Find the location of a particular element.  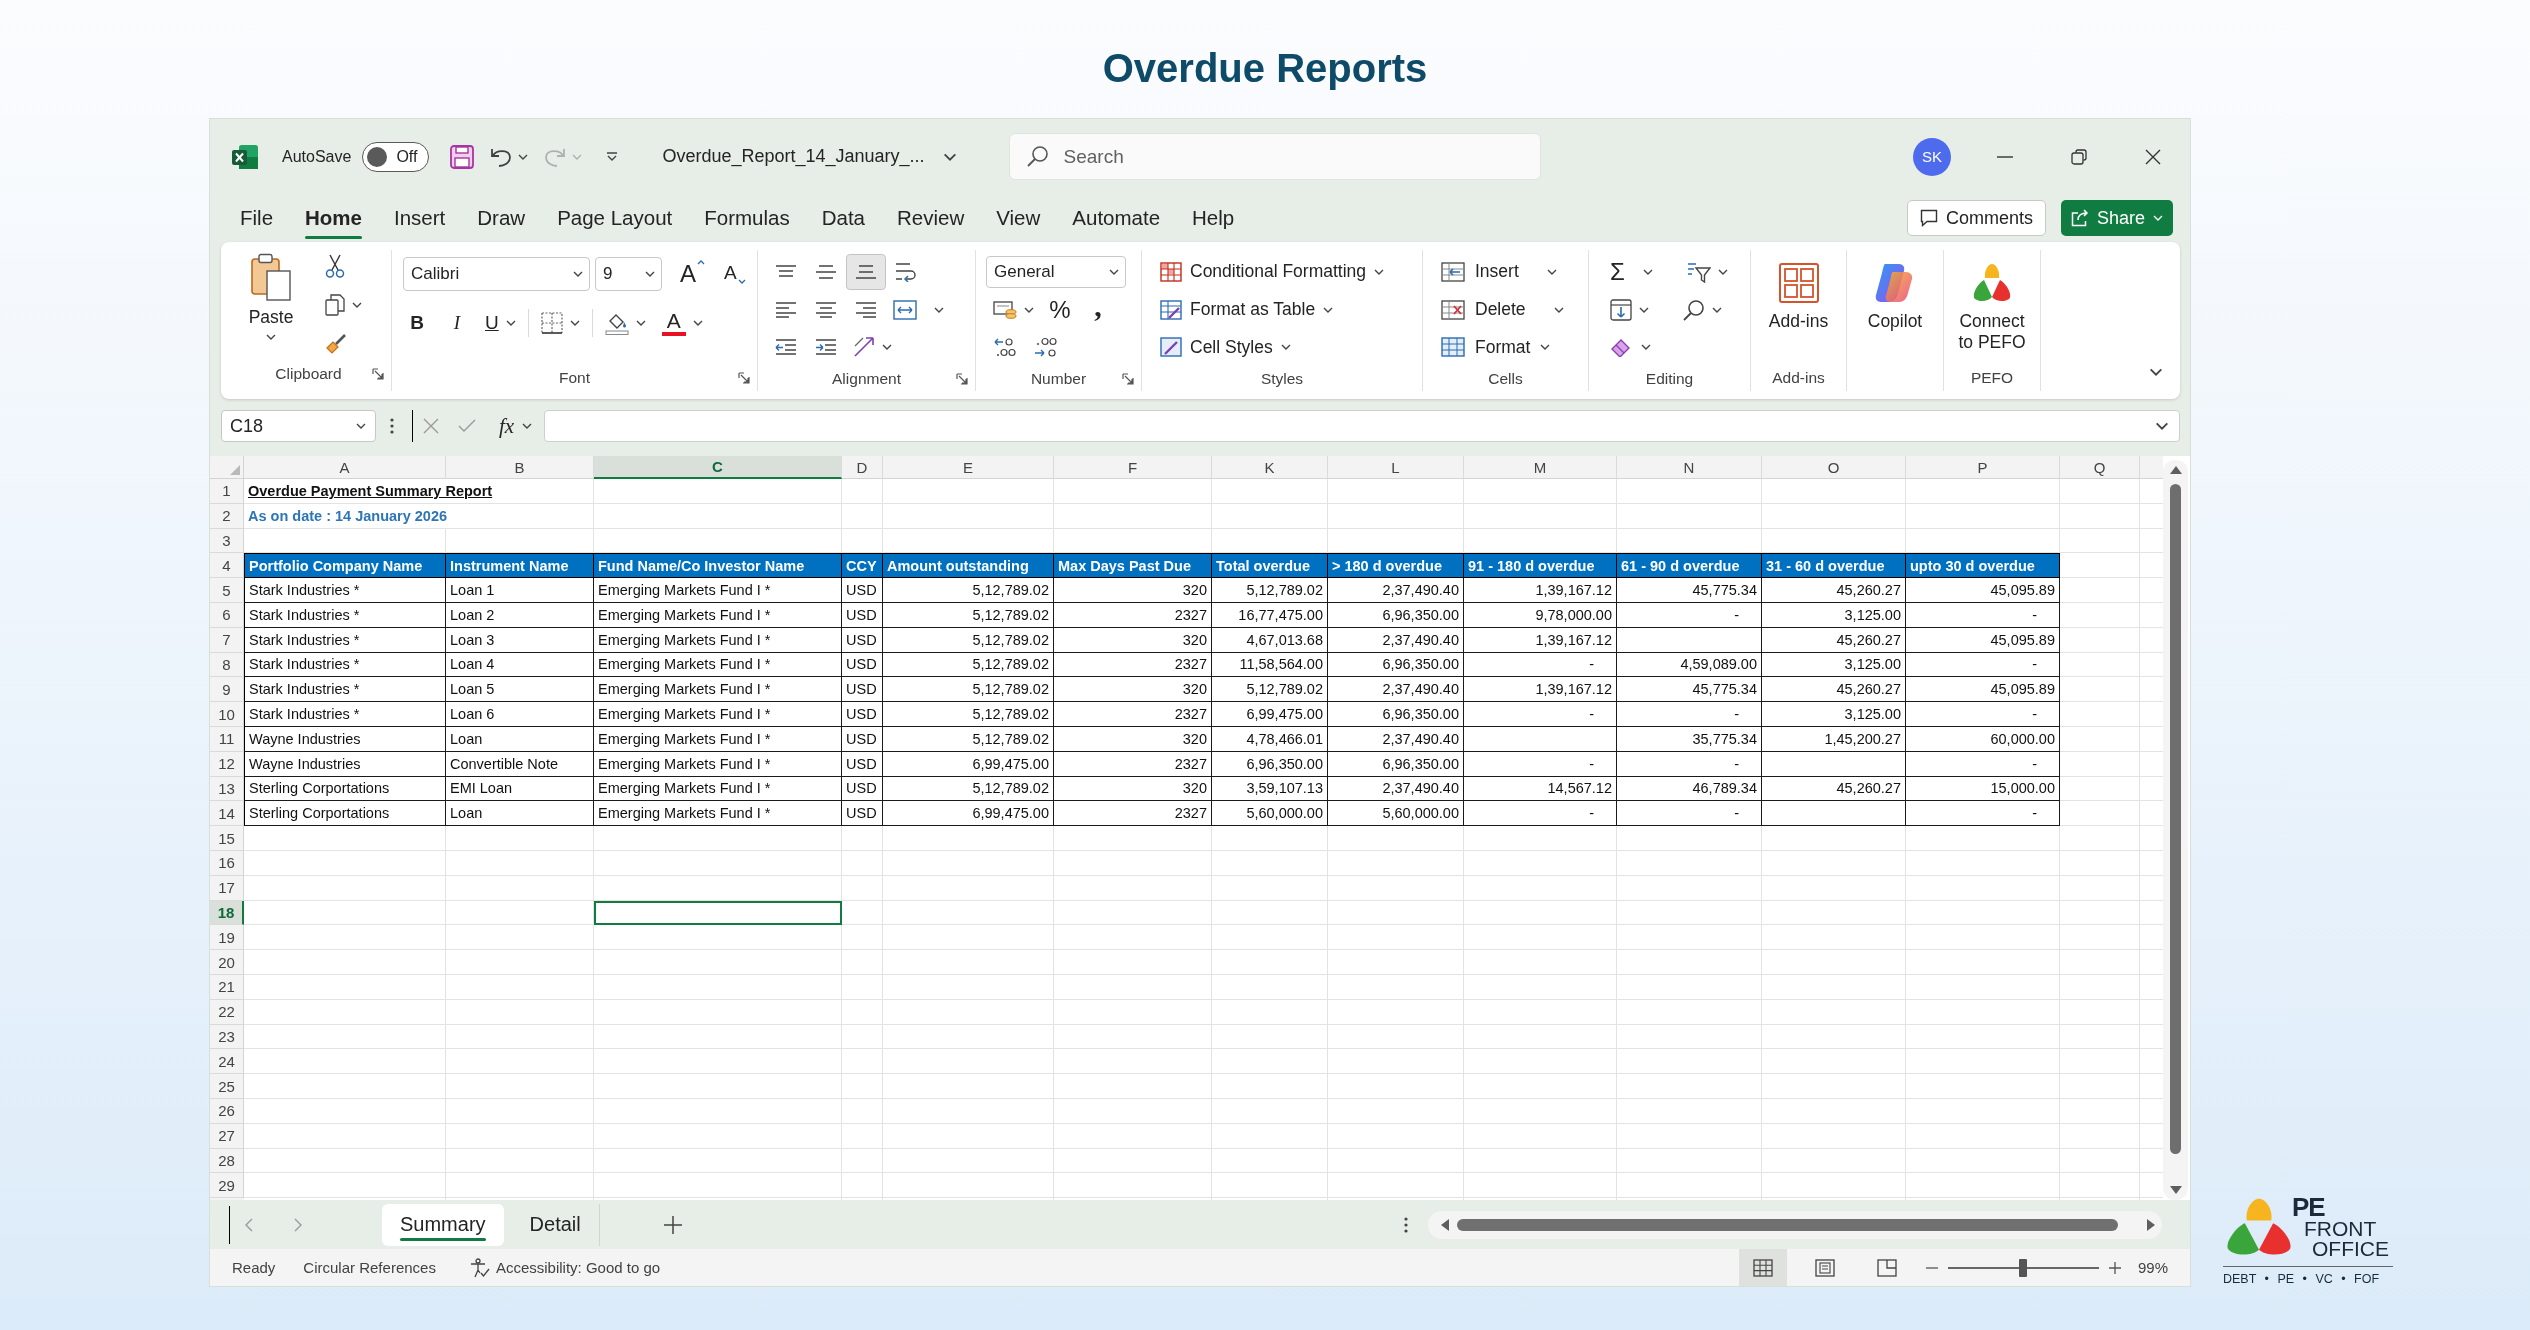

cells-menu-button: Insert is located at coordinates (1512, 272).